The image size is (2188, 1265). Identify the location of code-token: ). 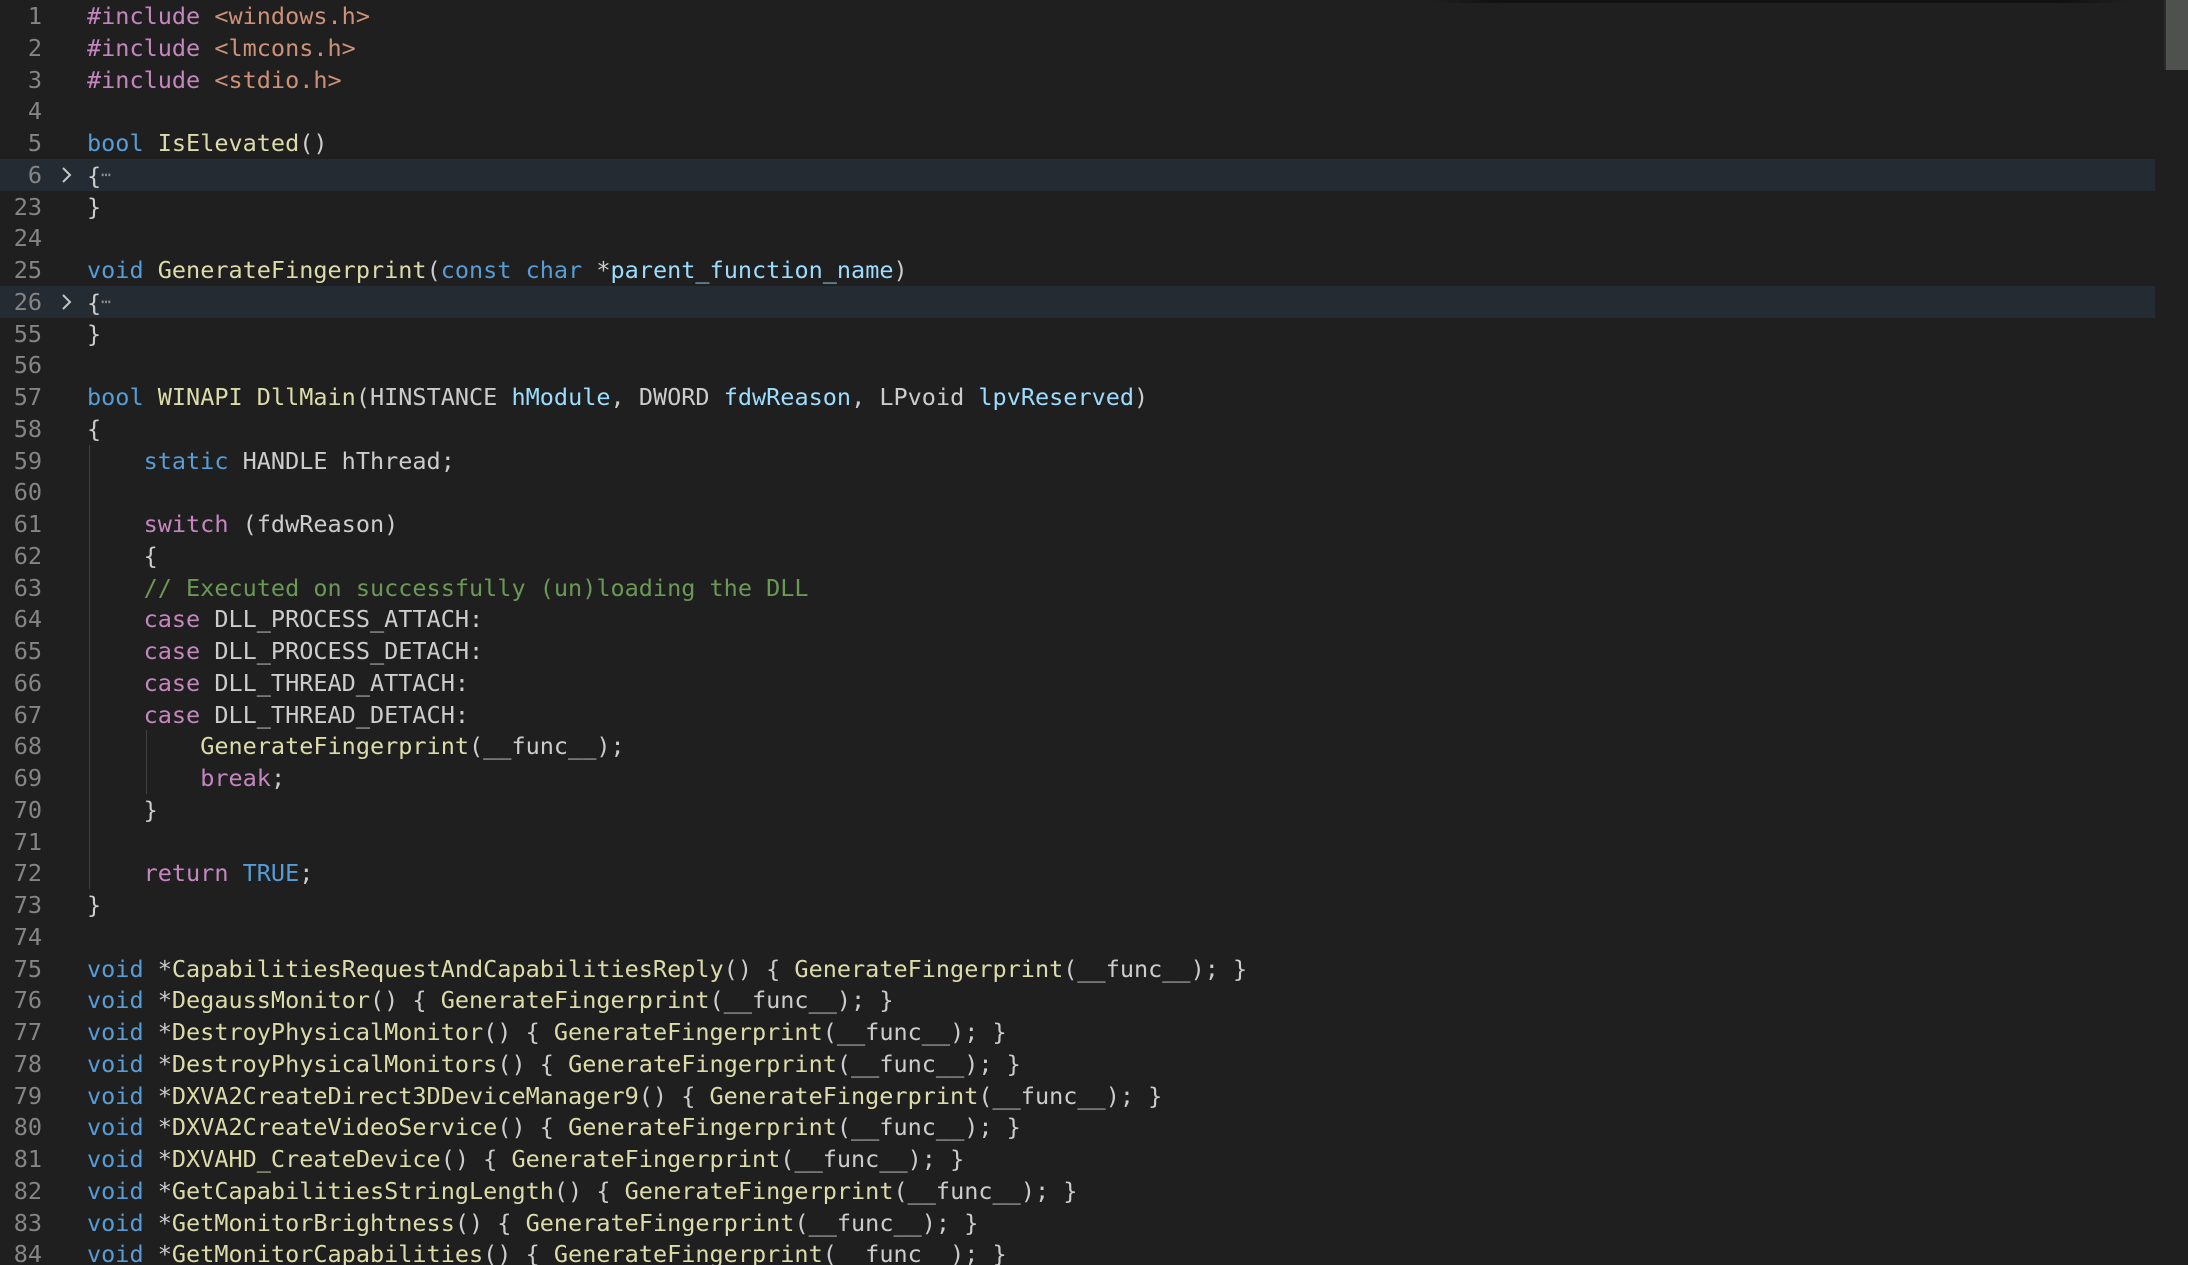
(900, 270).